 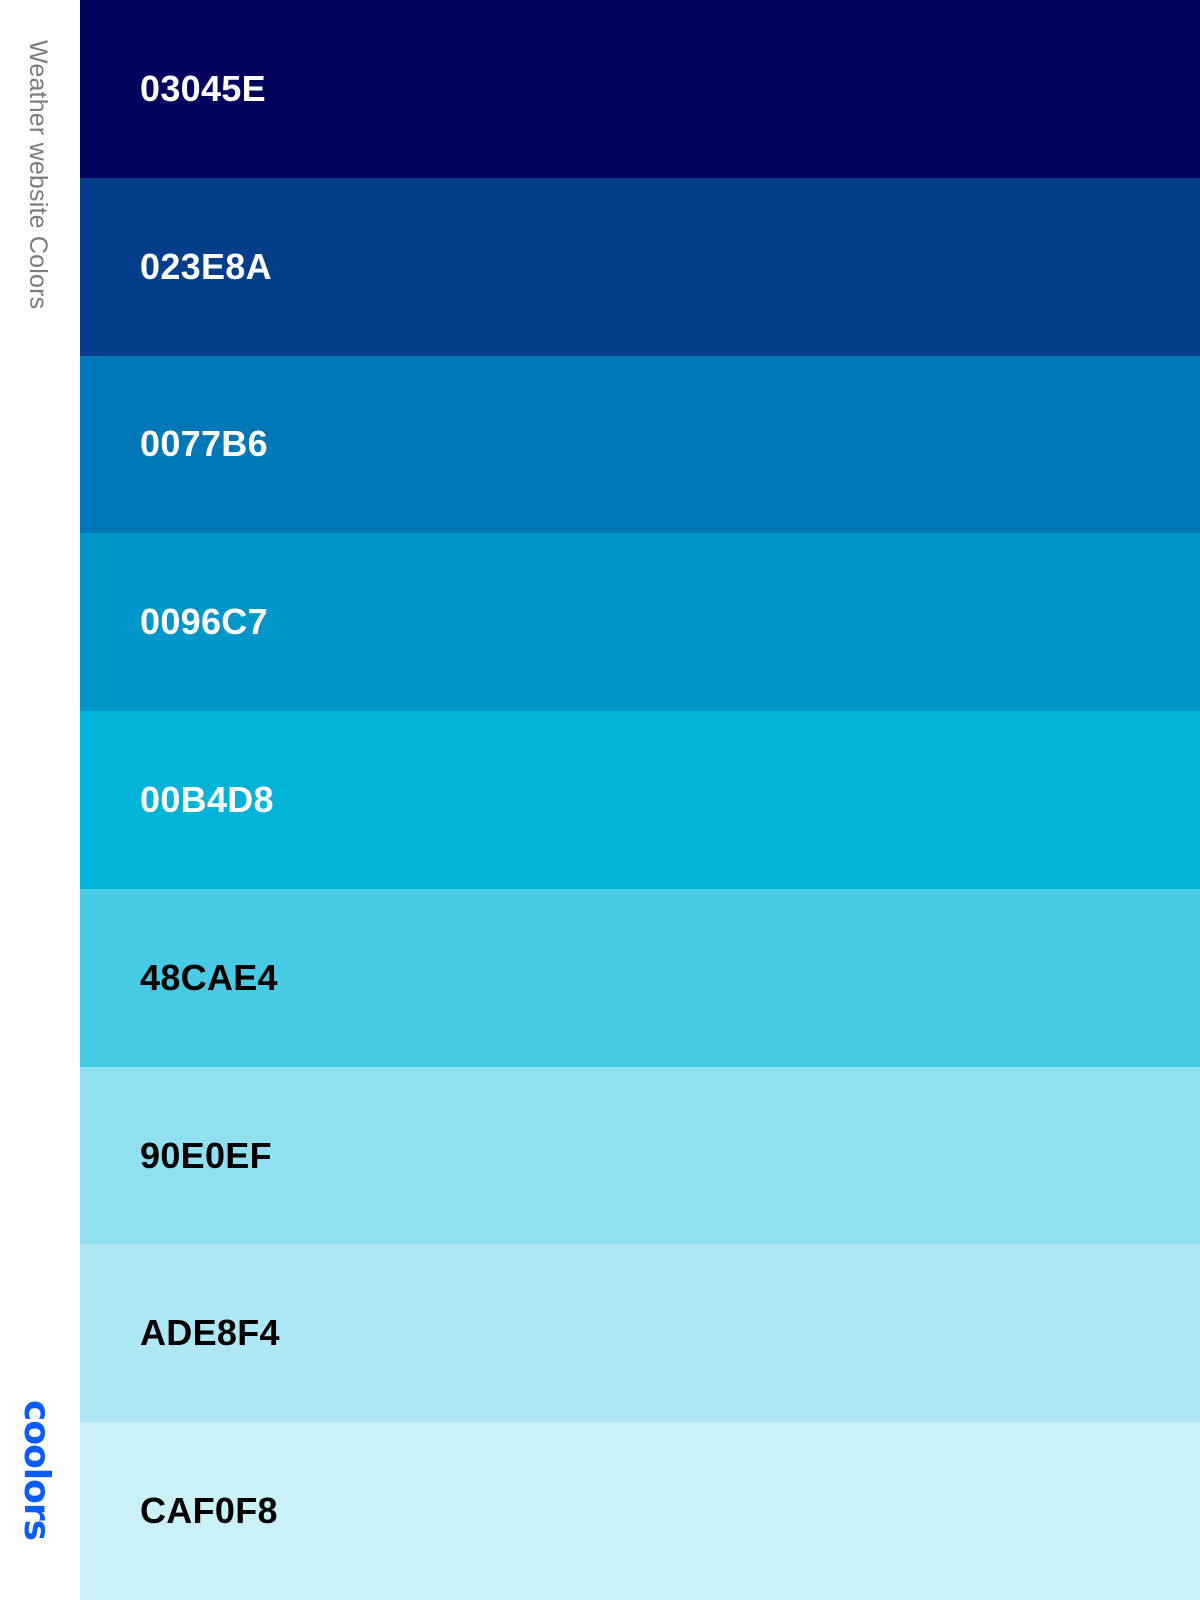 I want to click on hex-code: 03045E, so click(x=203, y=88).